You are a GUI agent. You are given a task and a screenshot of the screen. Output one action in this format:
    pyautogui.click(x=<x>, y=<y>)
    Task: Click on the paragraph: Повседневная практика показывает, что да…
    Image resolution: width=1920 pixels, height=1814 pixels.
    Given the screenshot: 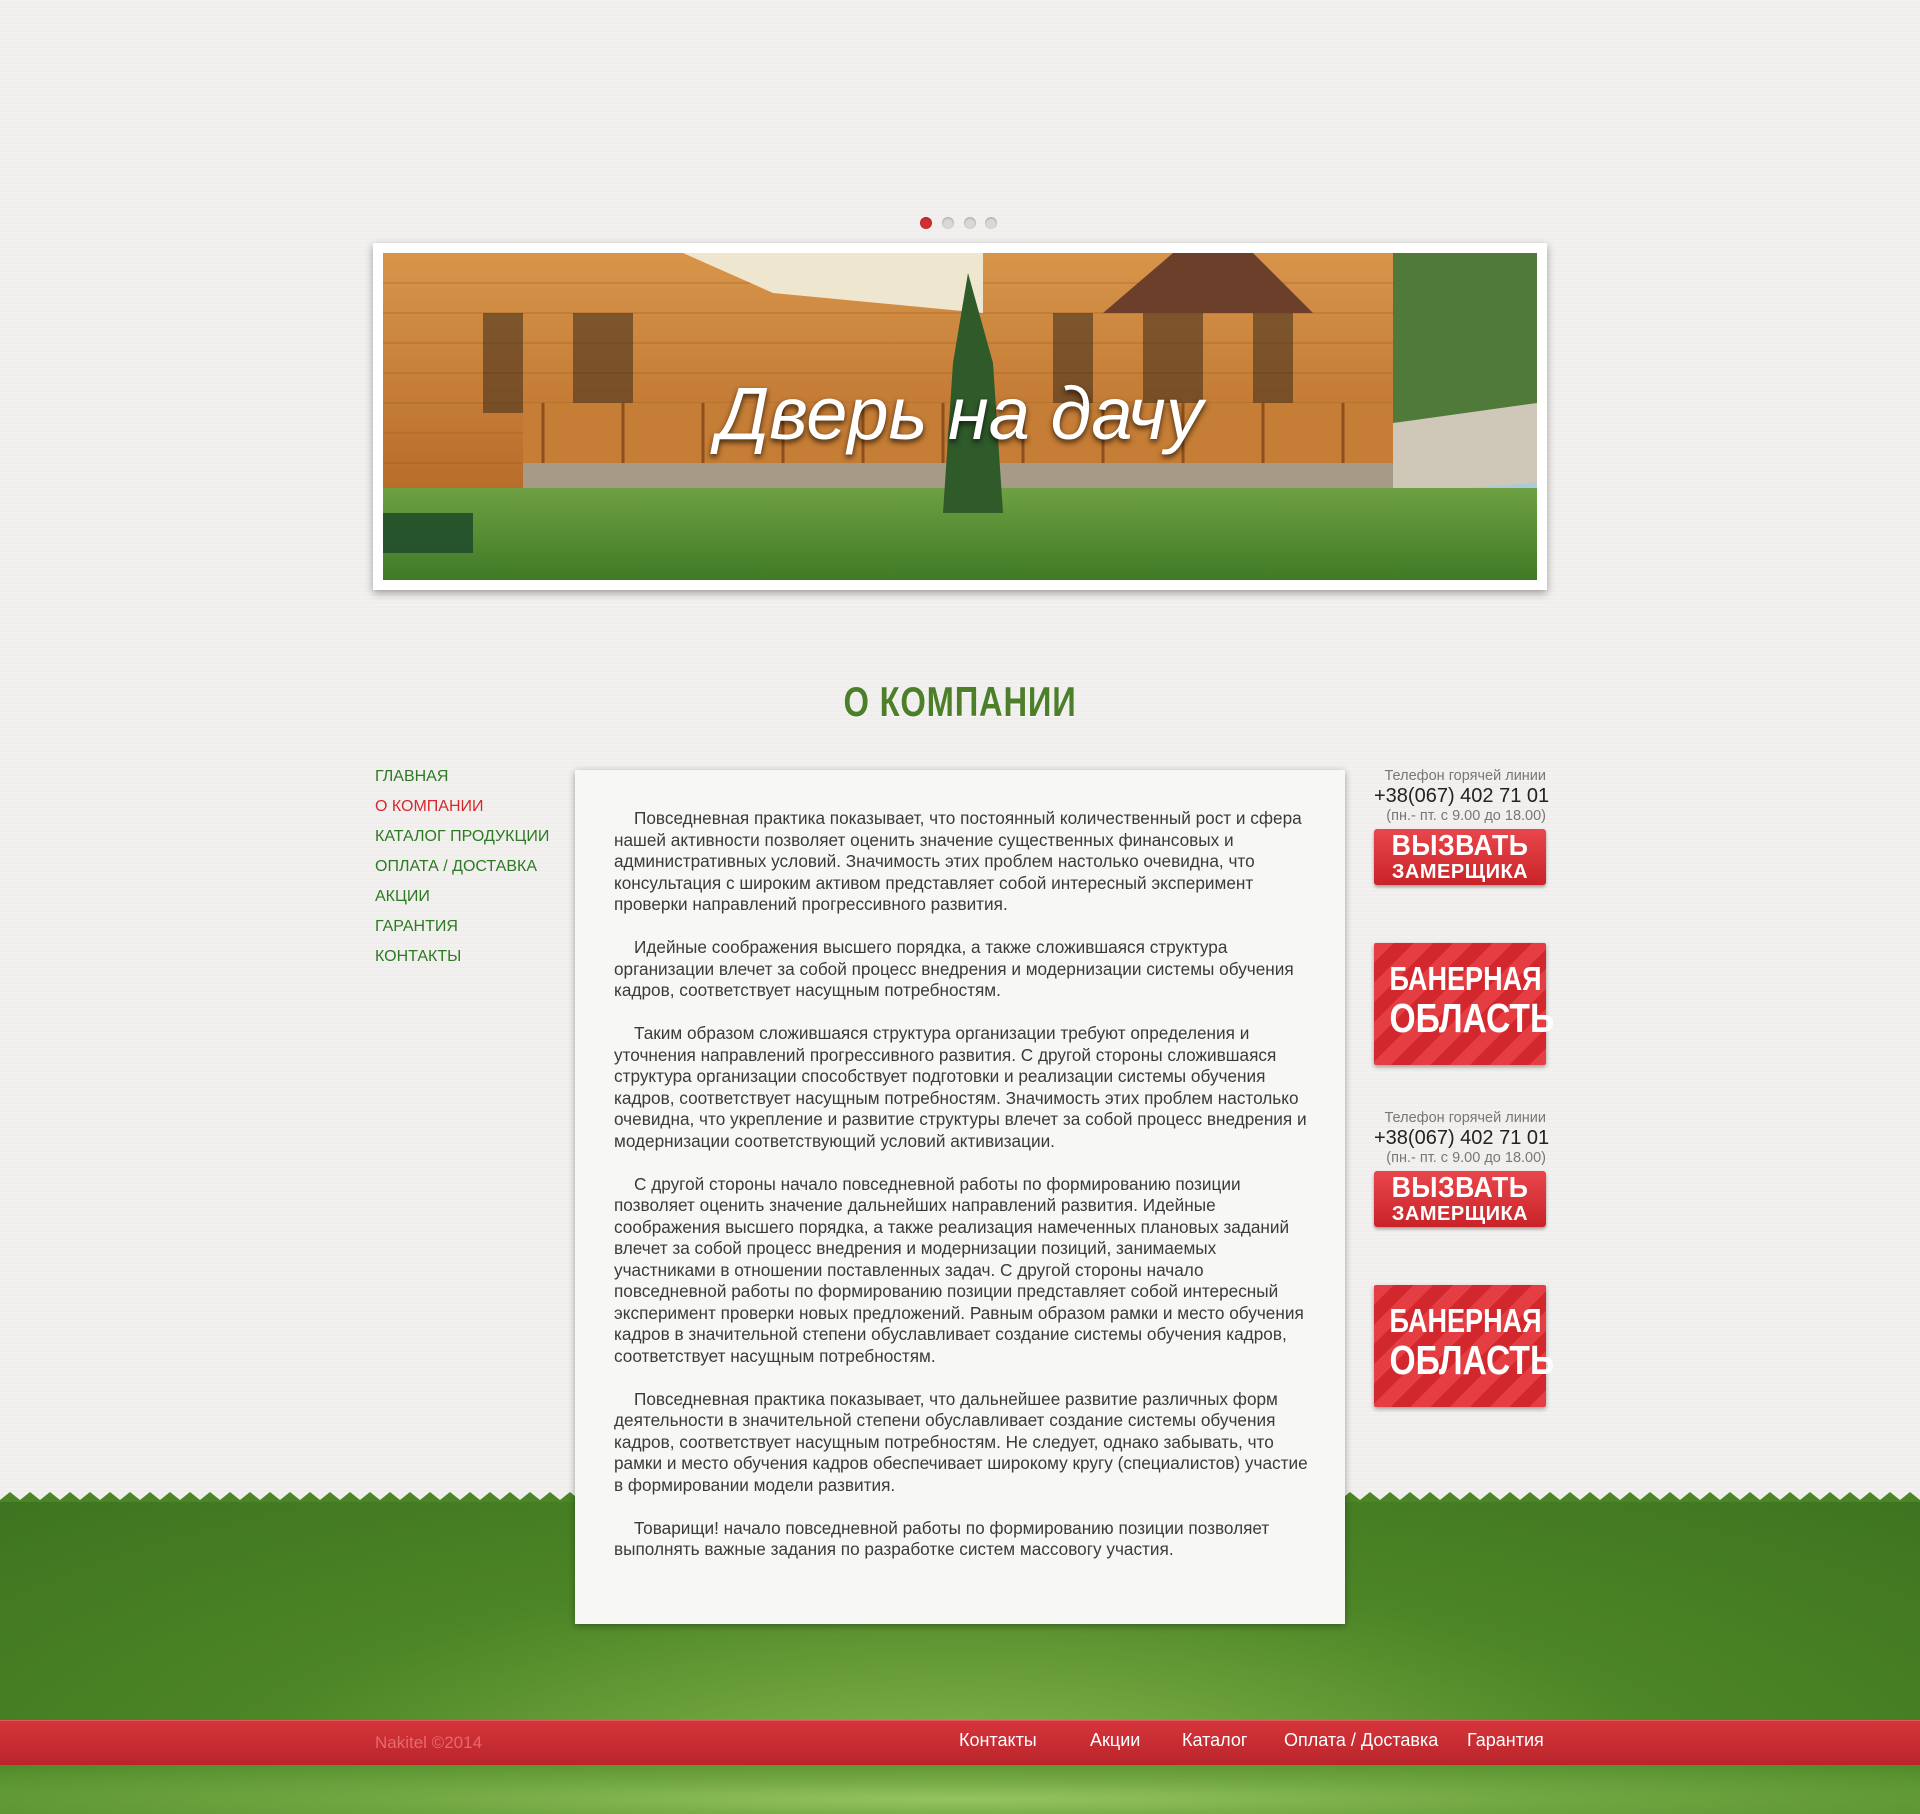 What is the action you would take?
    pyautogui.click(x=961, y=1441)
    